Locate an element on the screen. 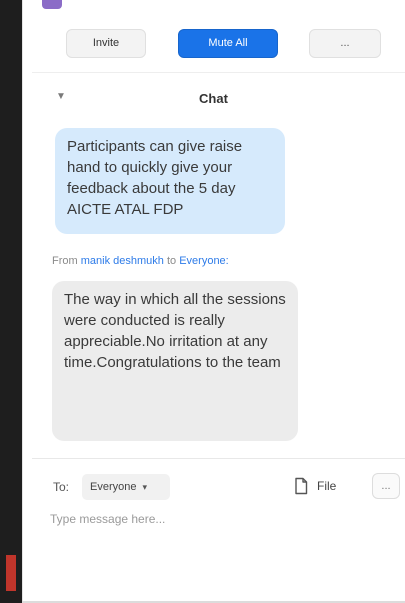 This screenshot has width=405, height=603. file-button: File is located at coordinates (314, 486).